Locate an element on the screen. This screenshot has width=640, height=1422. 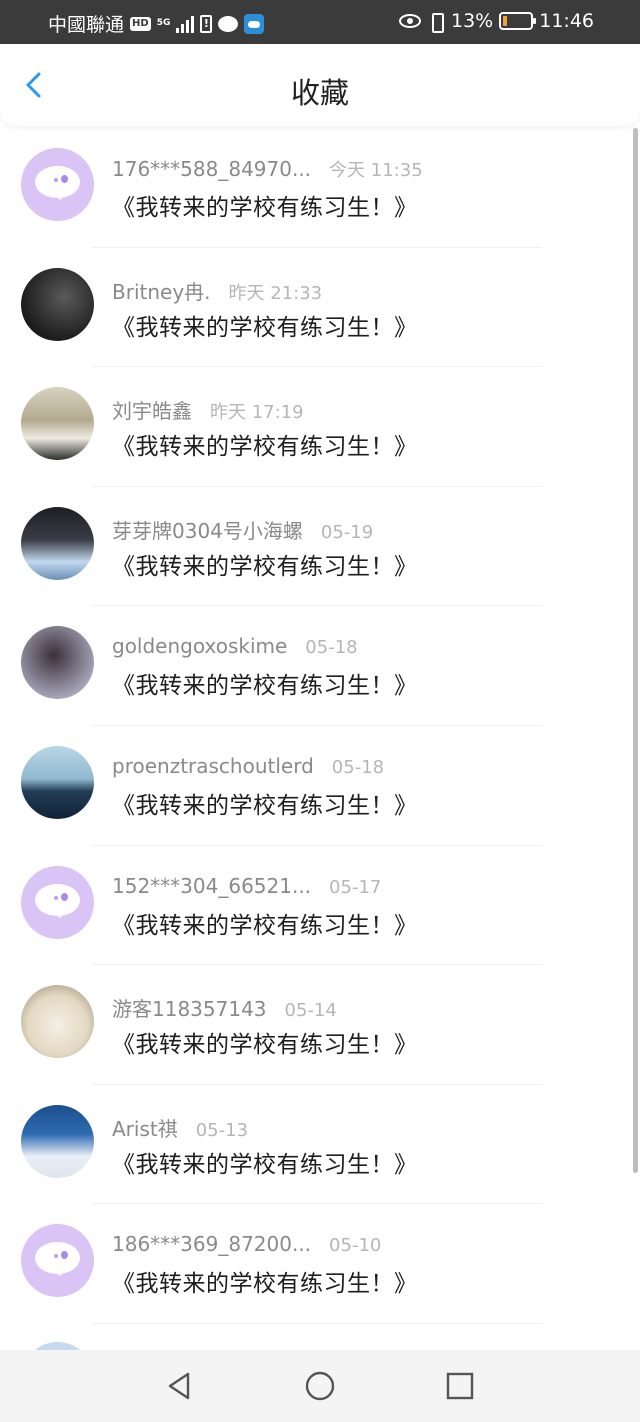
timestamp: 05-19 is located at coordinates (347, 532).